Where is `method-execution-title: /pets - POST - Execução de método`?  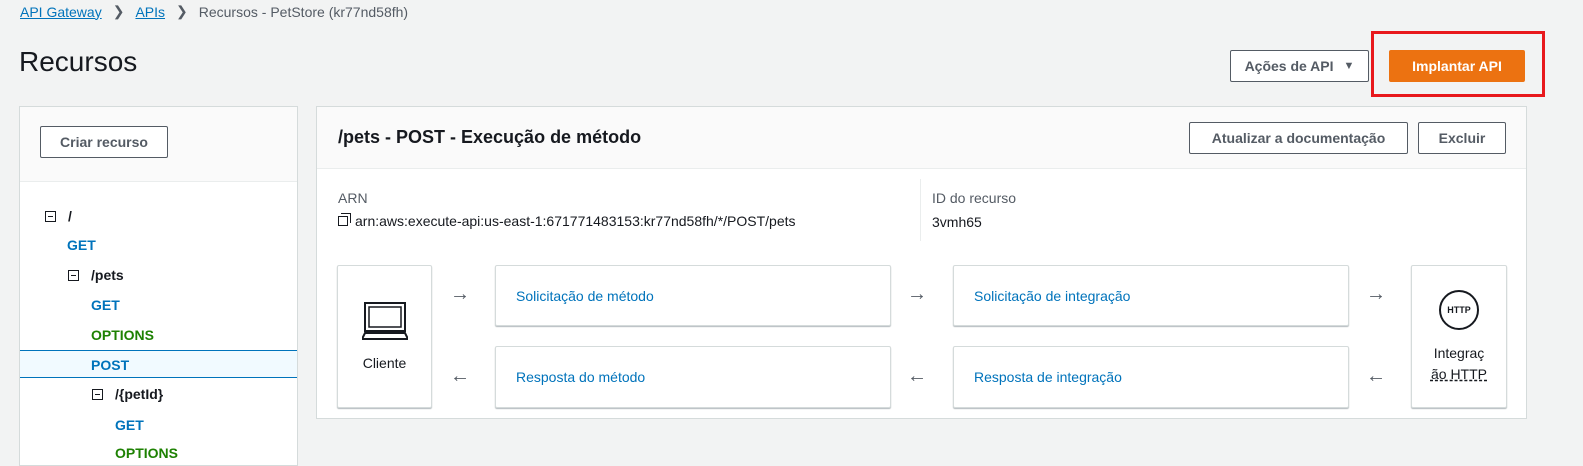 method-execution-title: /pets - POST - Execução de método is located at coordinates (490, 137).